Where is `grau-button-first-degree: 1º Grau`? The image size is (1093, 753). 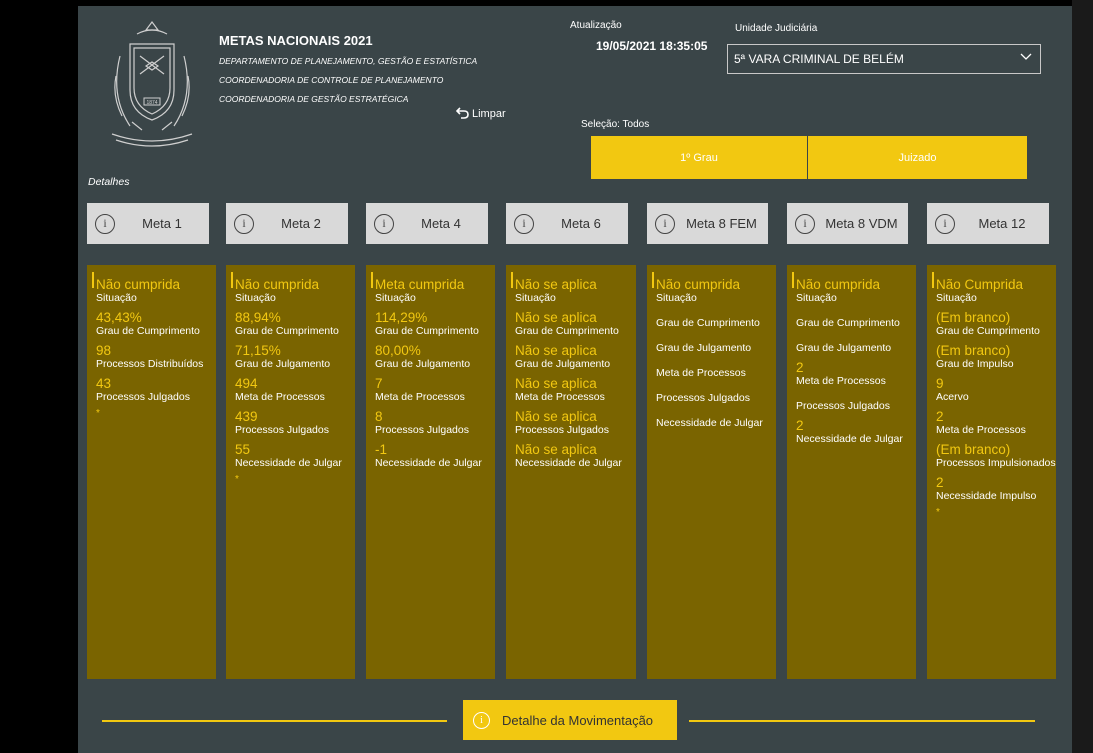 grau-button-first-degree: 1º Grau is located at coordinates (699, 157).